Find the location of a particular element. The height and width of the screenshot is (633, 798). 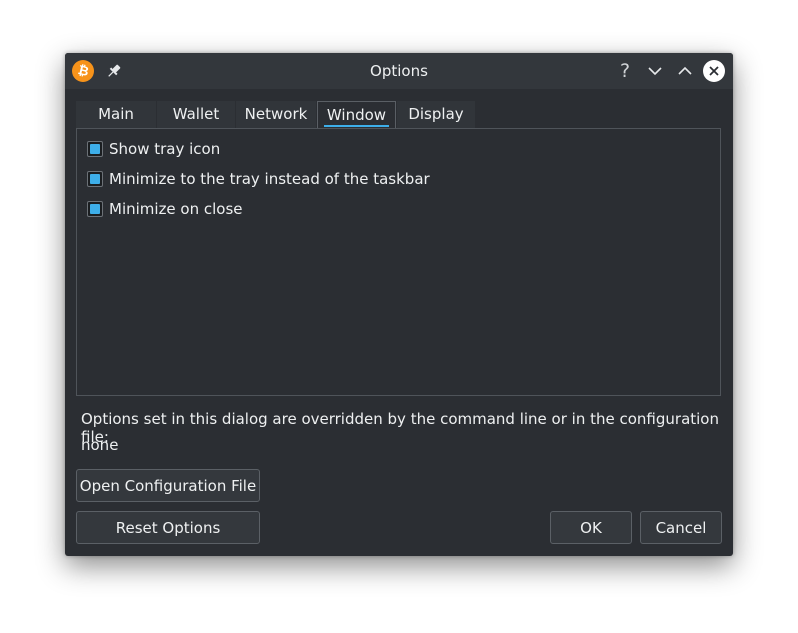

show-tray-icon-option: Show tray icon is located at coordinates (153, 149).